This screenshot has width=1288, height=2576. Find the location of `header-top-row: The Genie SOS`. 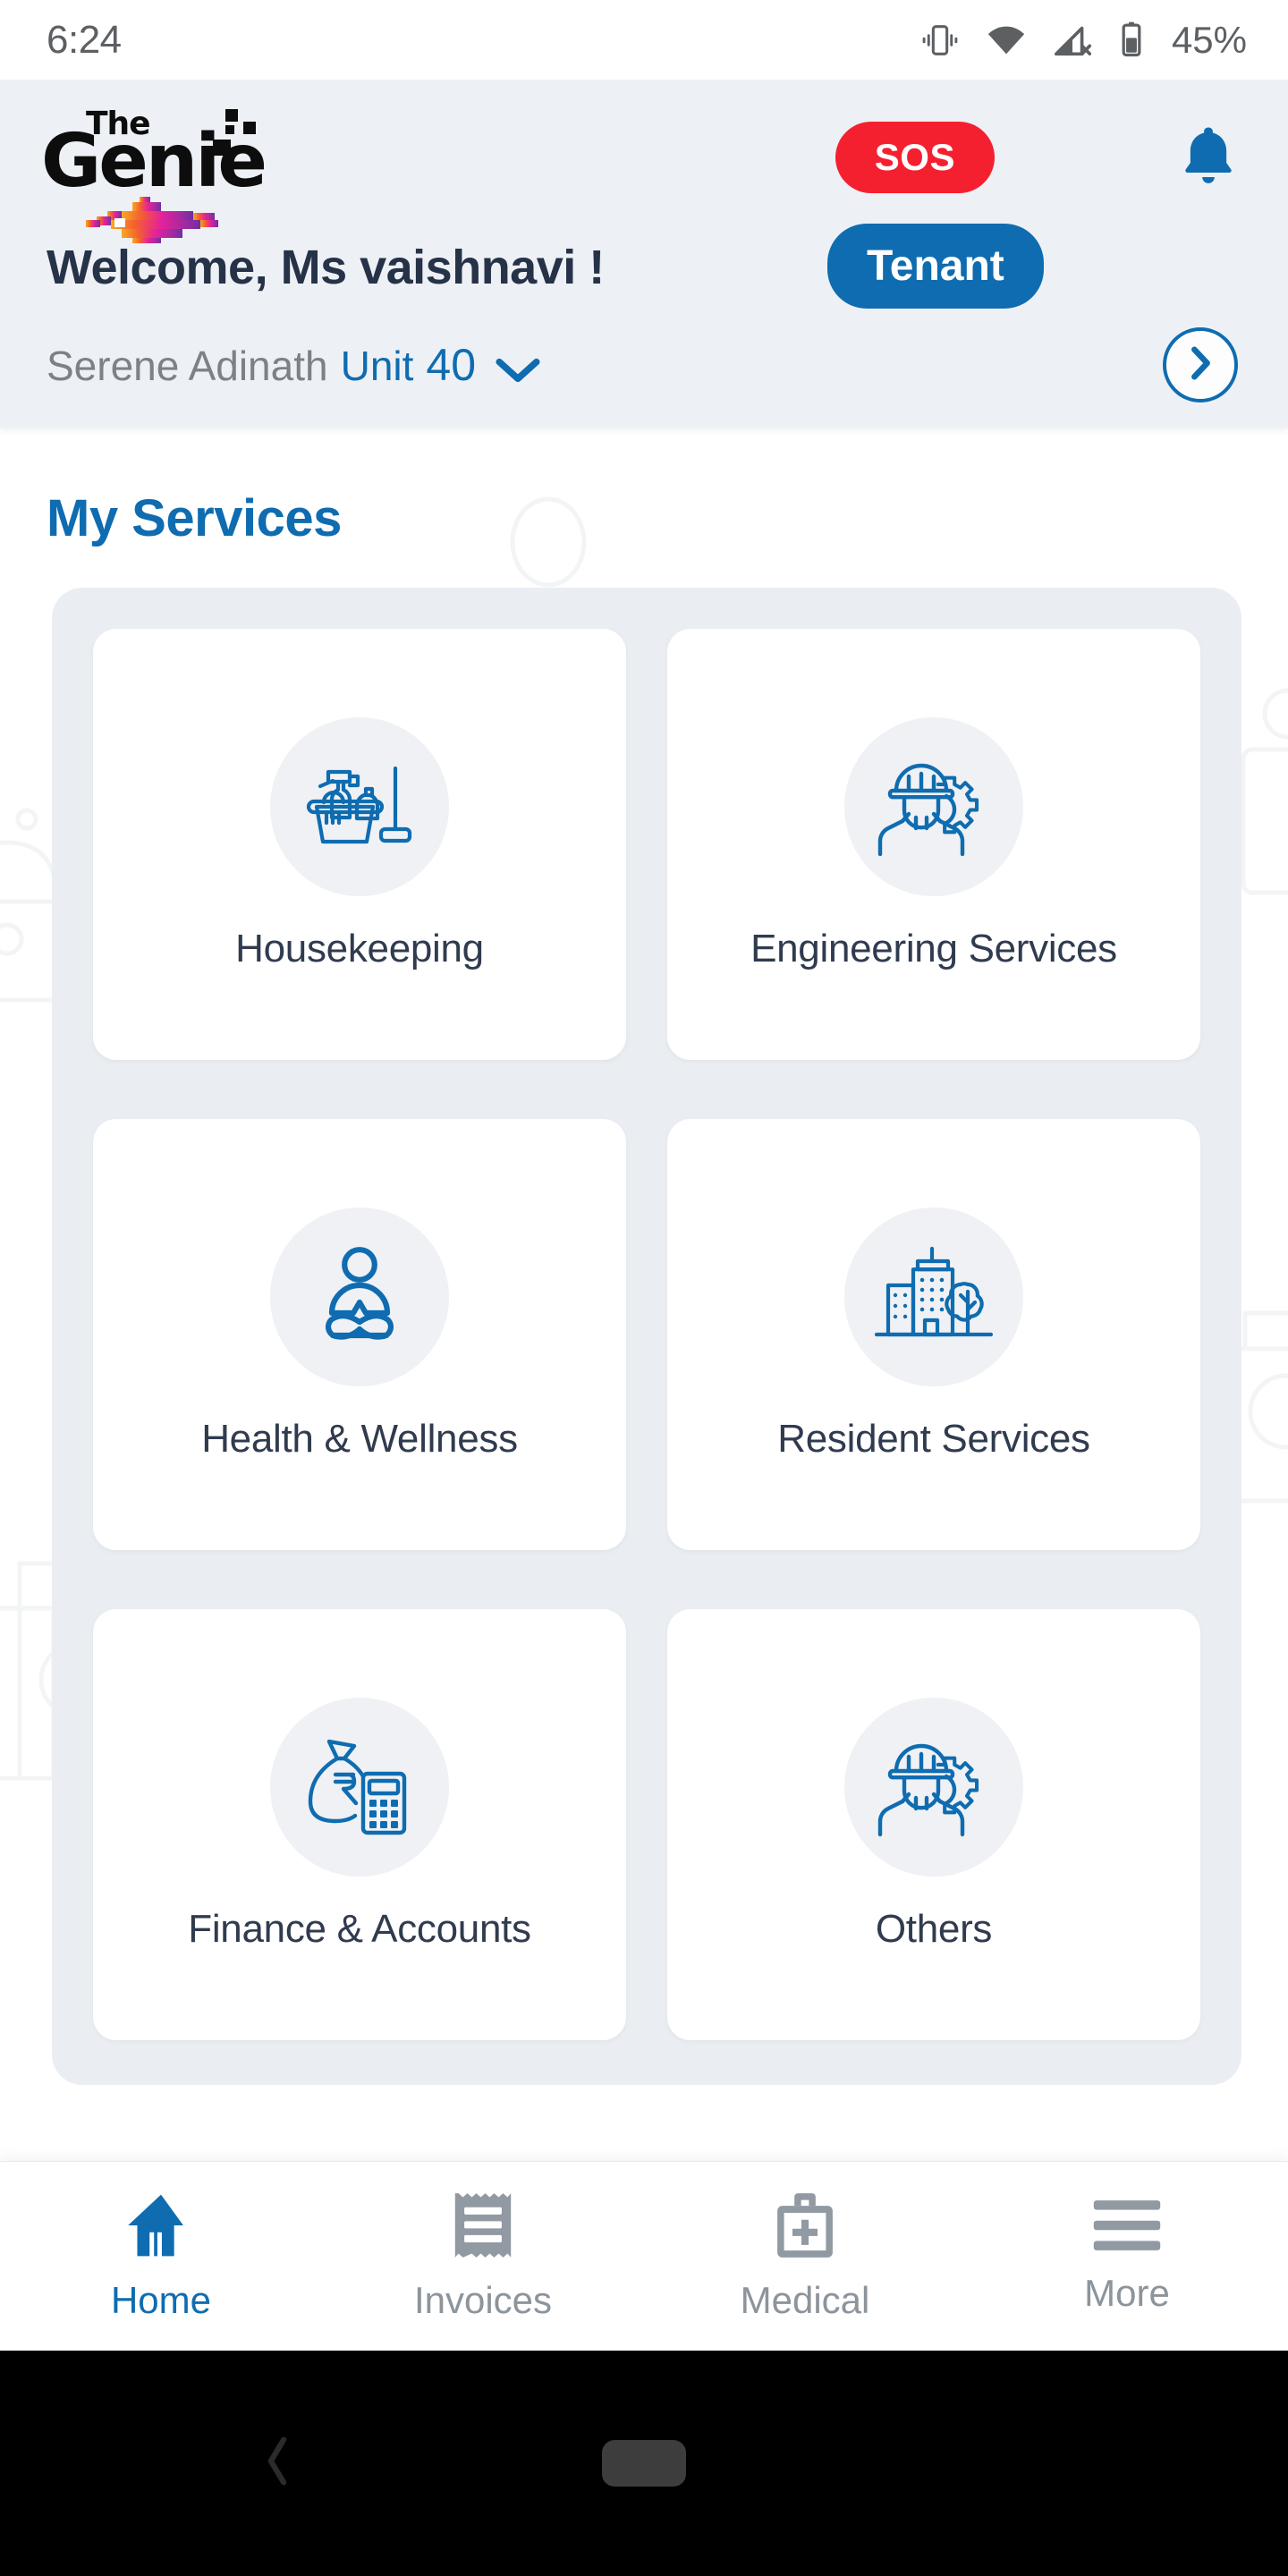

header-top-row: The Genie SOS is located at coordinates (644, 171).